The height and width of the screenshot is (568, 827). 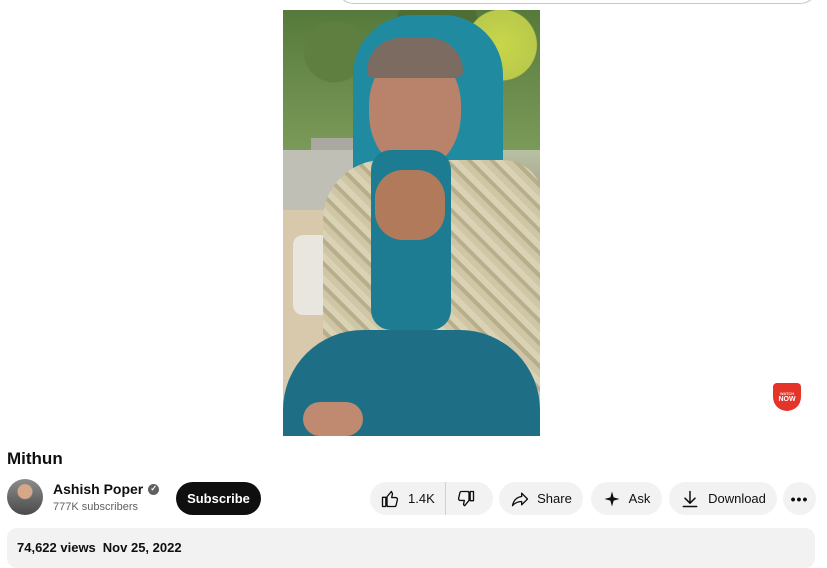 I want to click on video-person-hair, so click(x=415, y=58).